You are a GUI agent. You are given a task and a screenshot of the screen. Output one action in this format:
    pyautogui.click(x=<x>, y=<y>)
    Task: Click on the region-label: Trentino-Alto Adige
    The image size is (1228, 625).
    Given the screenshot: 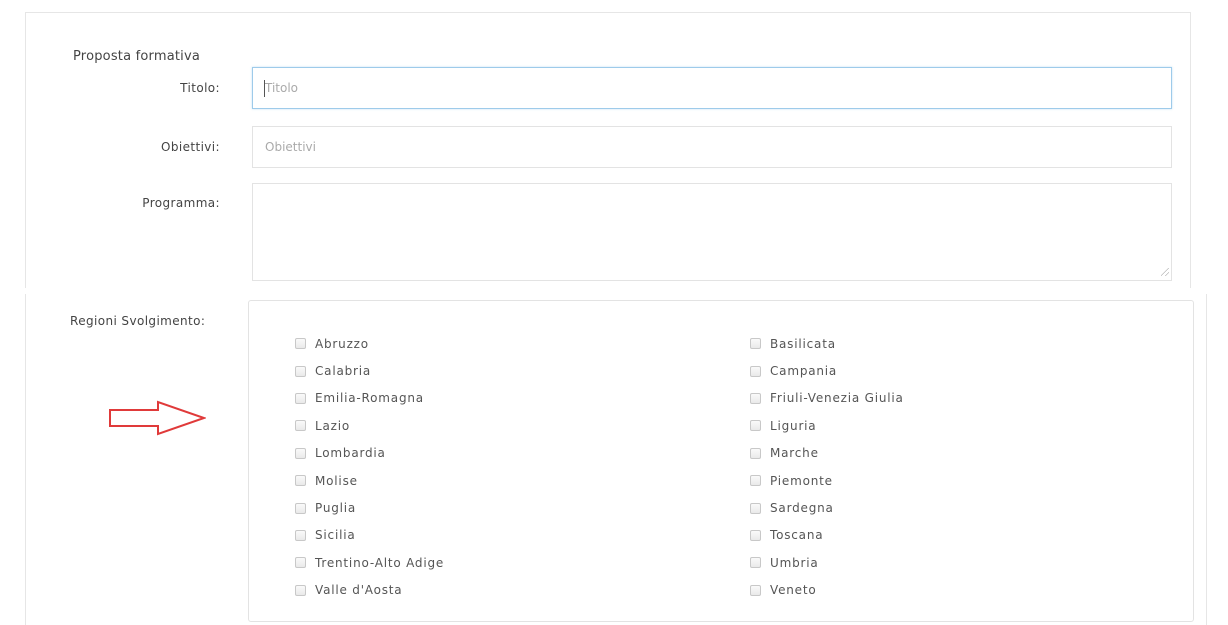 What is the action you would take?
    pyautogui.click(x=380, y=562)
    